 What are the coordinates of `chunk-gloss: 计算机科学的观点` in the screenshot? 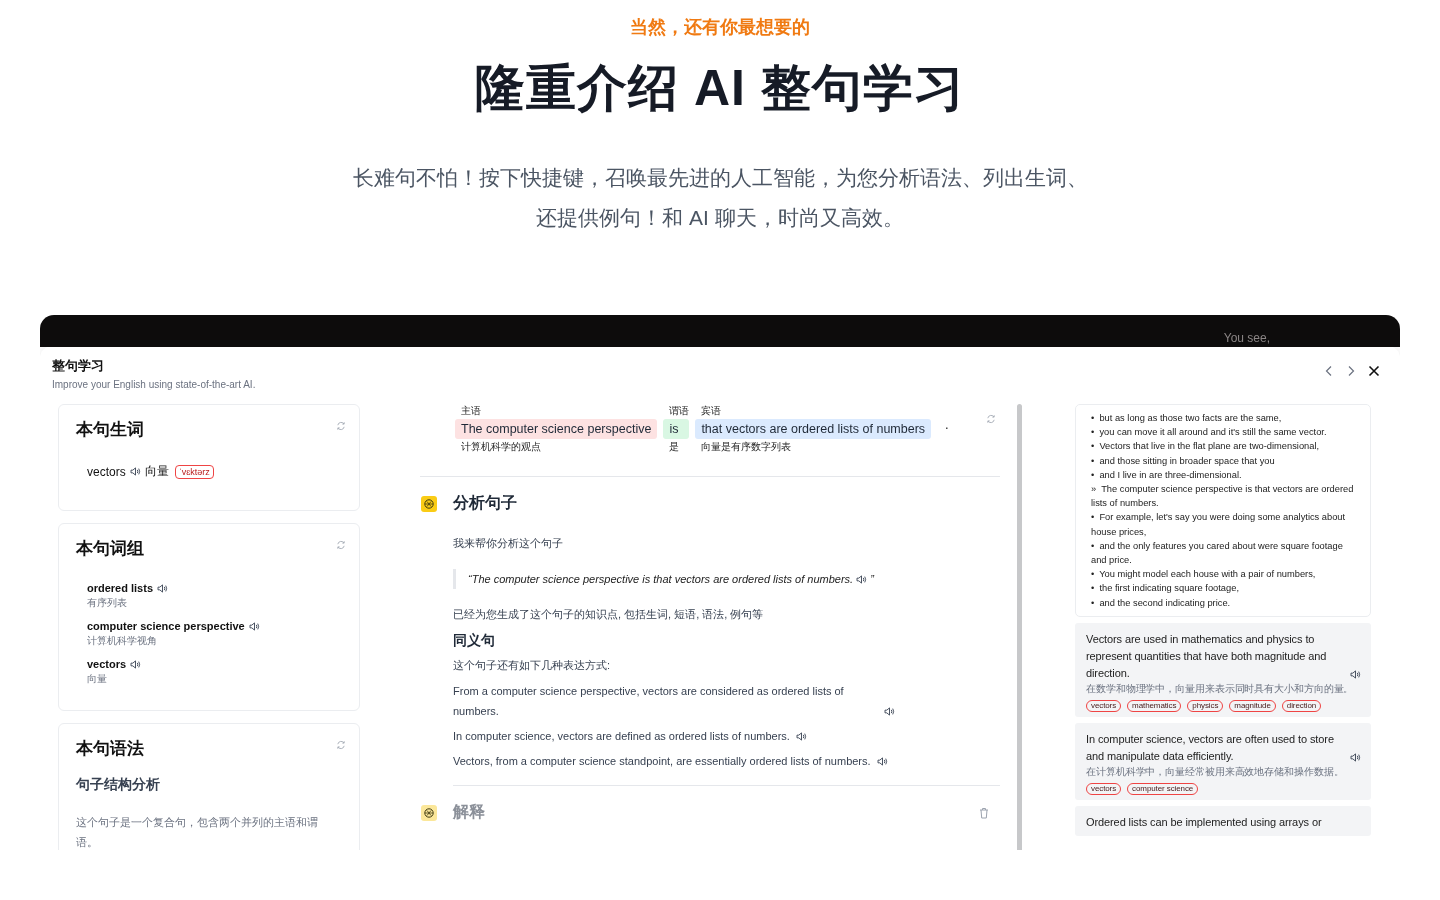 It's located at (501, 447).